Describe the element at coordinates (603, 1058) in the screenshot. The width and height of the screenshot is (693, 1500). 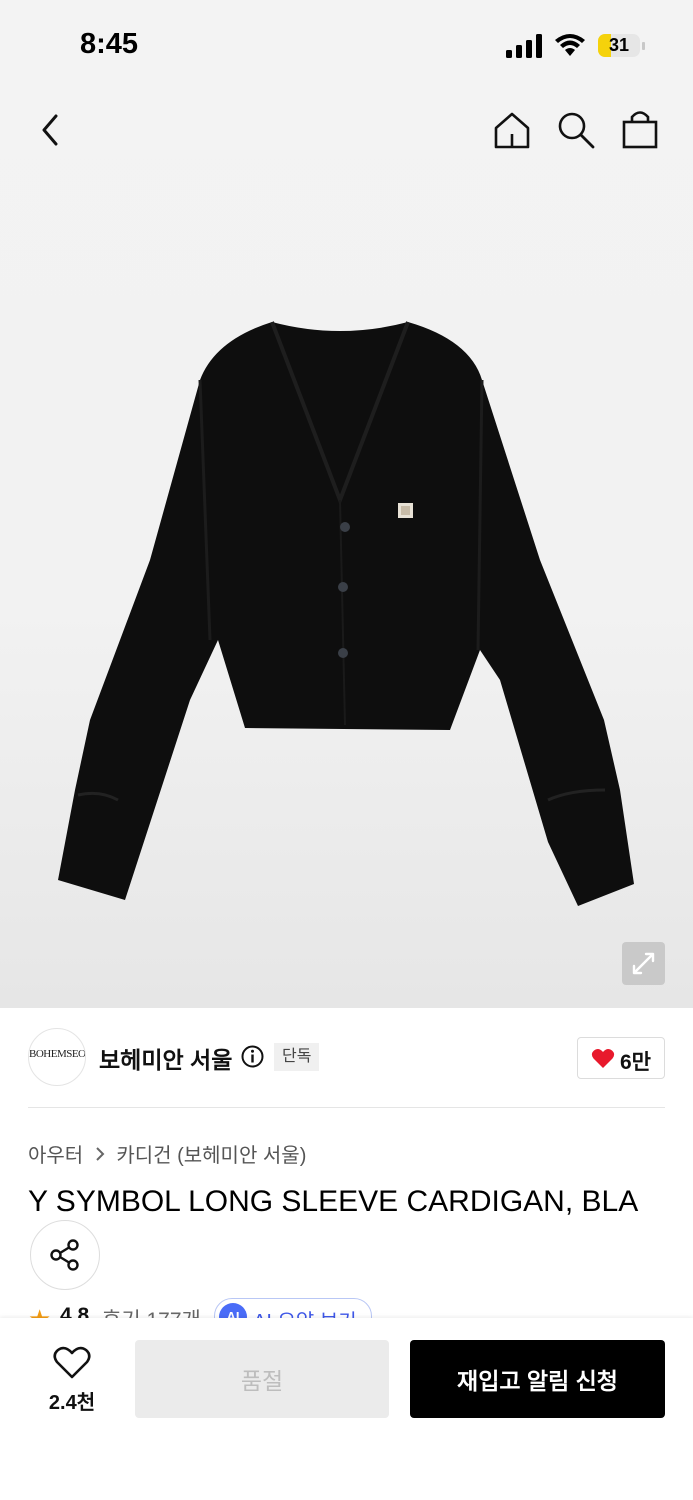
I see `heart-filled-icon` at that location.